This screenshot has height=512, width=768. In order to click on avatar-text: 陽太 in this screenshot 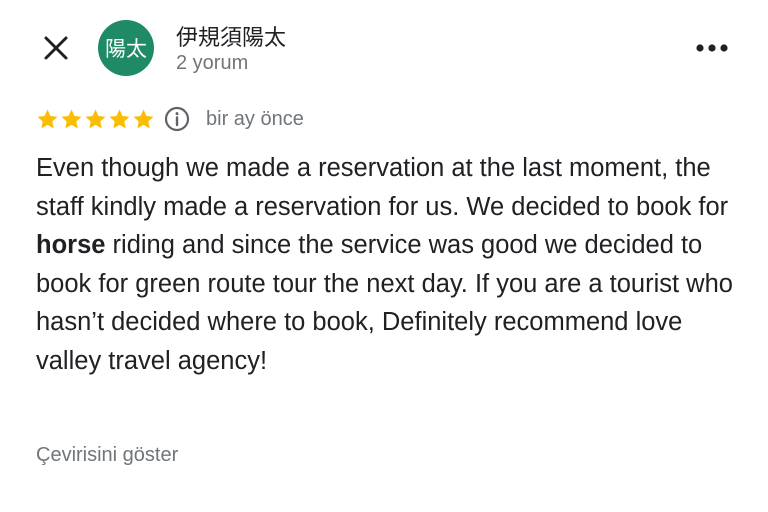, I will do `click(126, 49)`.